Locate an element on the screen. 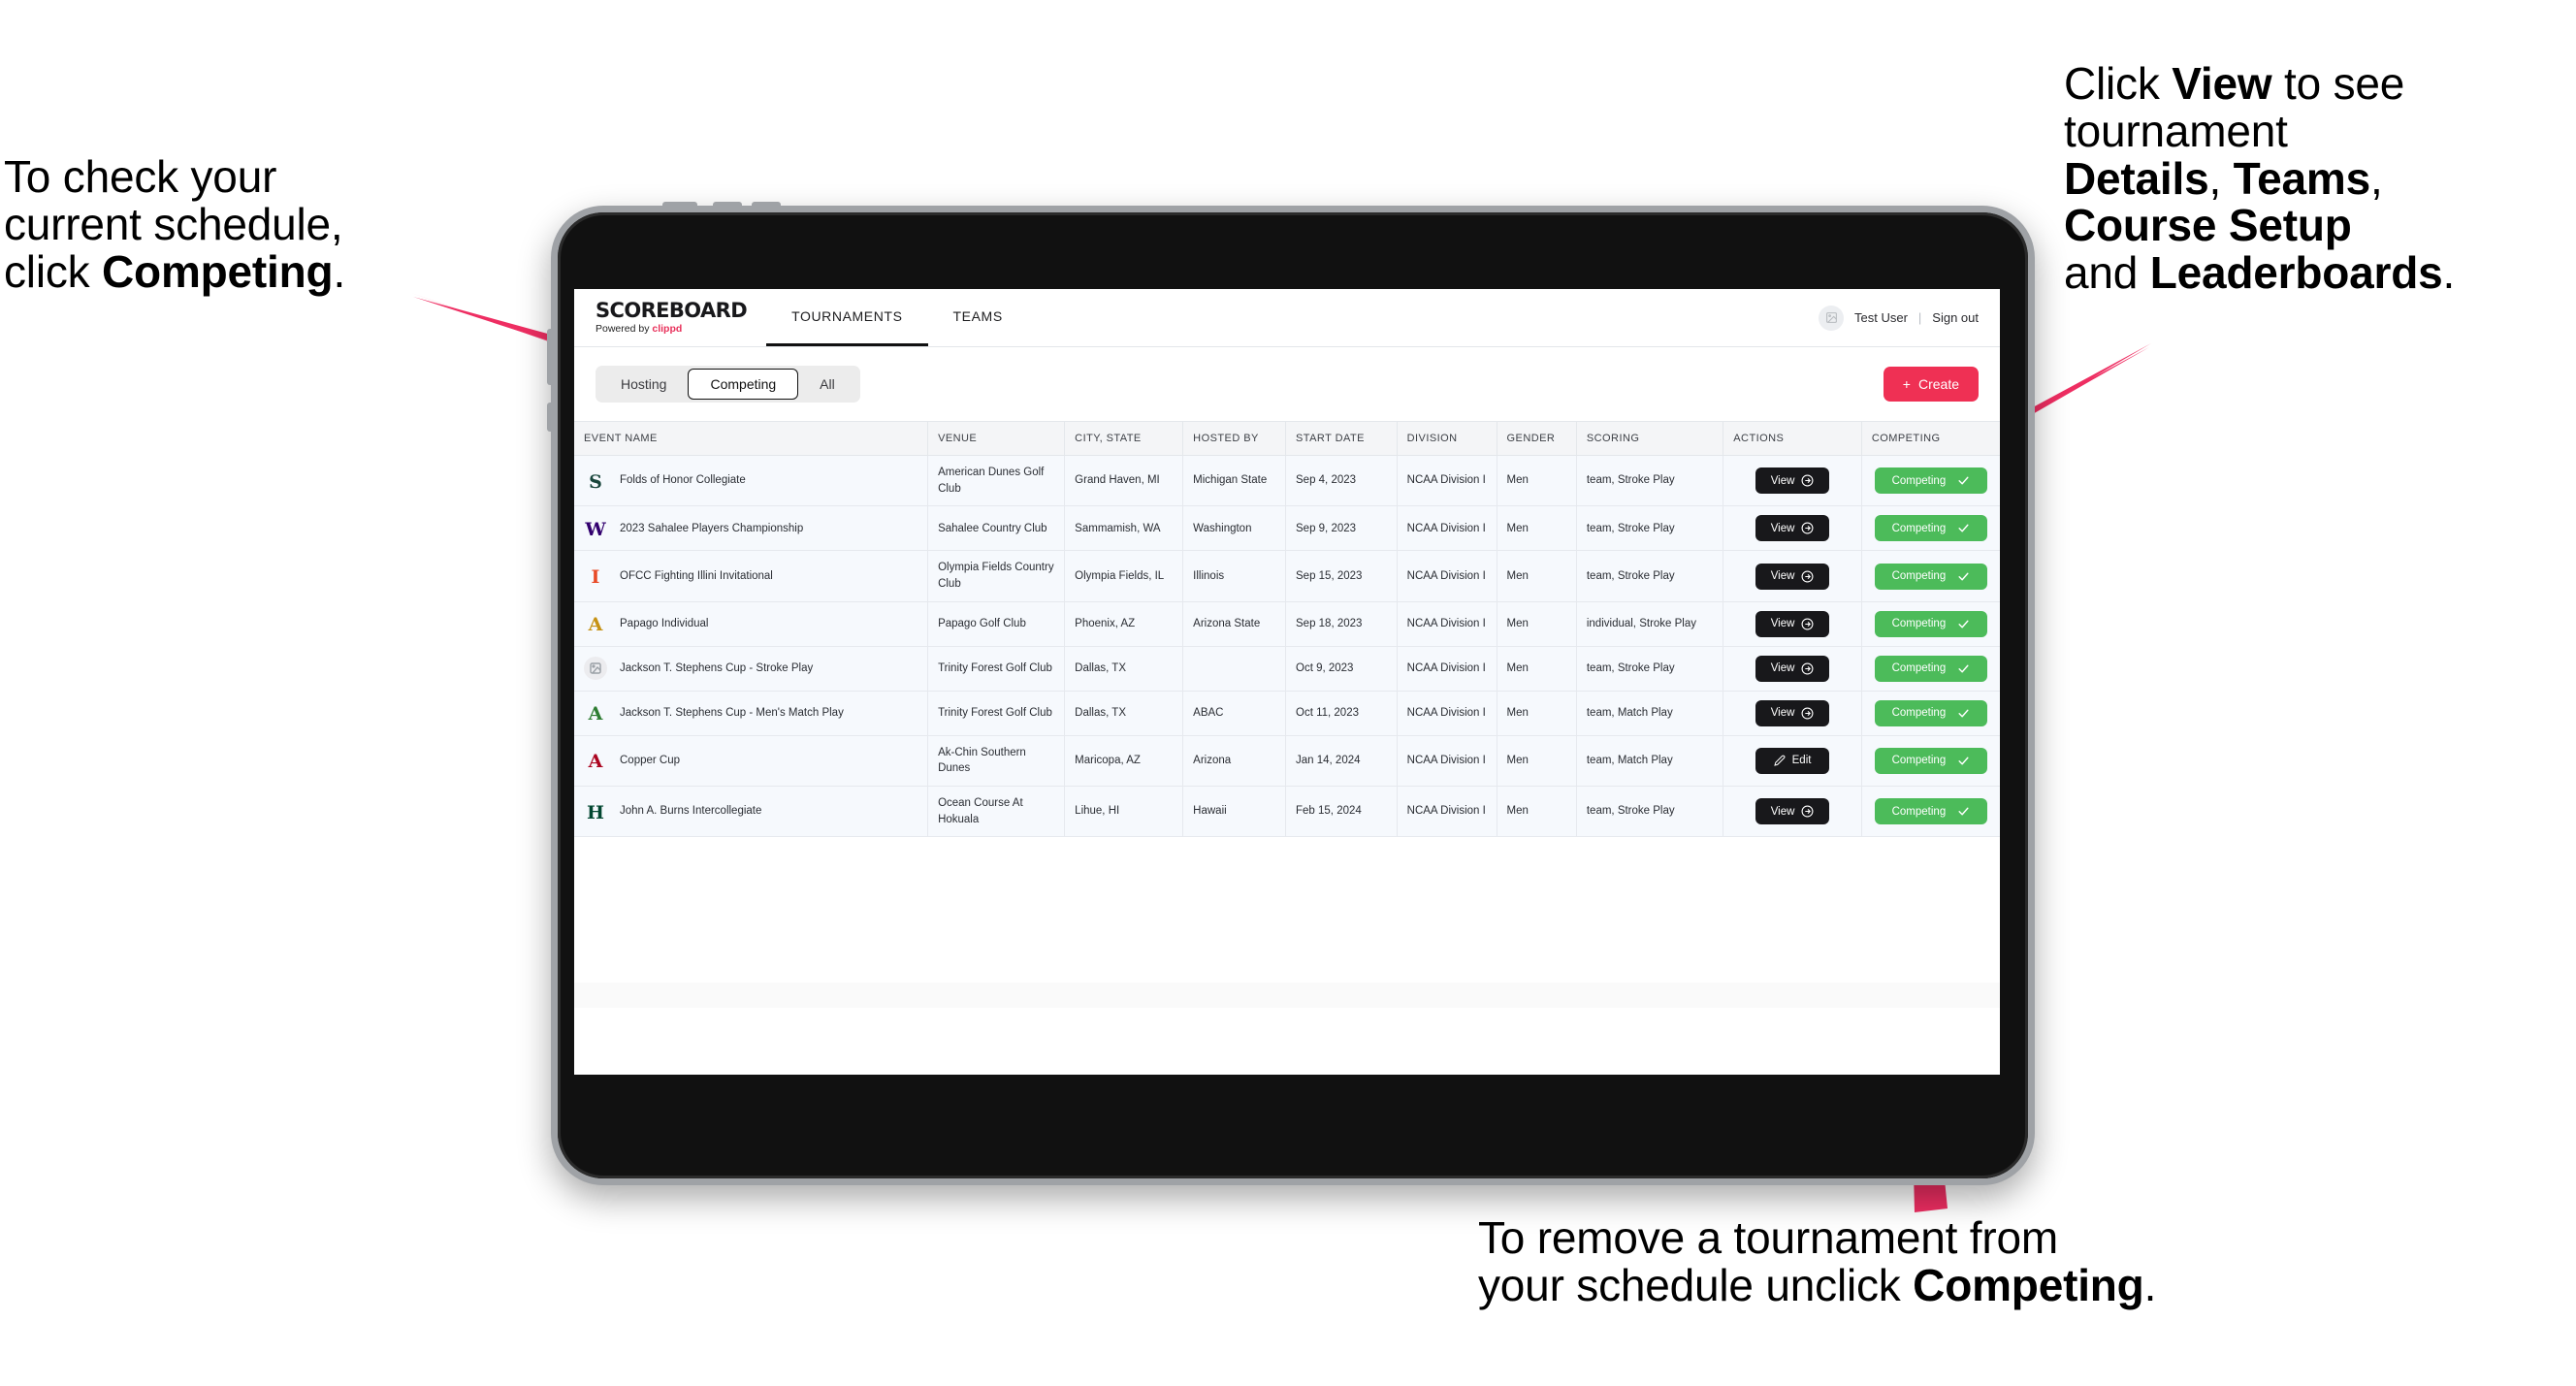 This screenshot has width=2576, height=1386. start-date-text: Sep 9, 2023 is located at coordinates (1326, 528).